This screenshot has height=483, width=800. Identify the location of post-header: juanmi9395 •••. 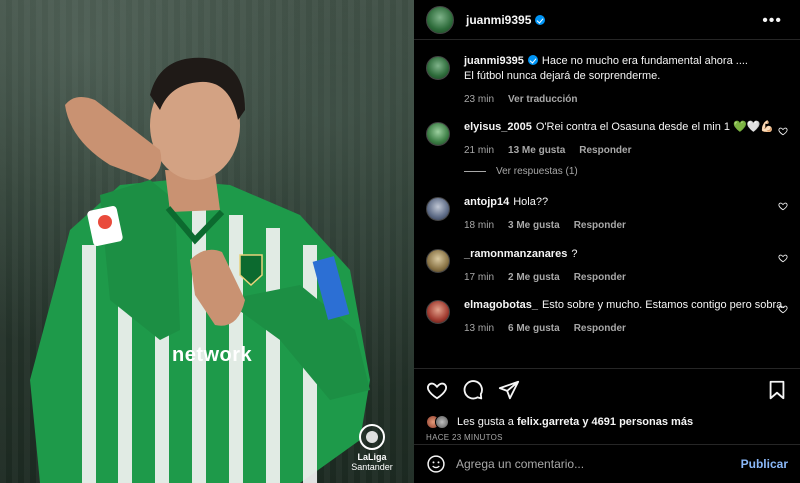
(607, 20).